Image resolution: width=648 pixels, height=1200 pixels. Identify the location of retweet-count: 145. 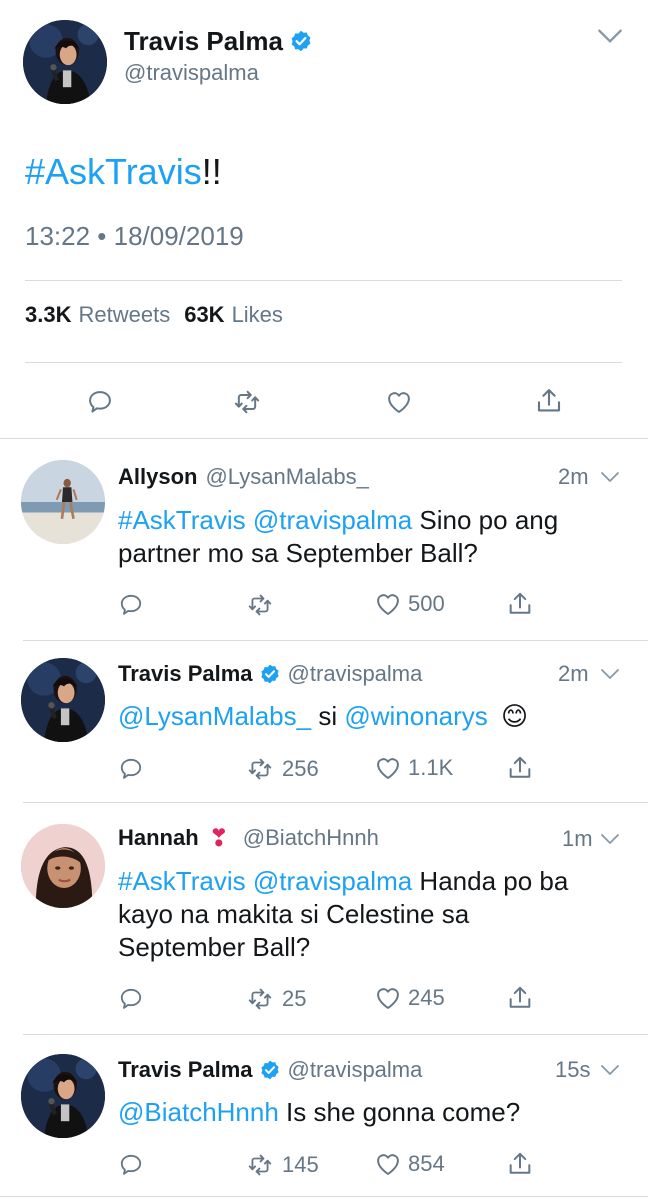
(300, 1164).